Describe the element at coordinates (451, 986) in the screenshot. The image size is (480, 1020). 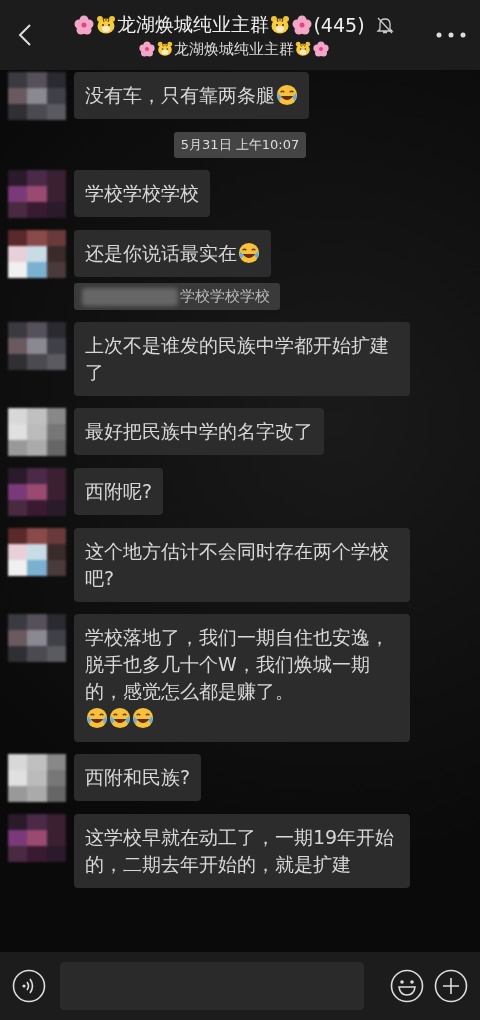
I see `plus-icon` at that location.